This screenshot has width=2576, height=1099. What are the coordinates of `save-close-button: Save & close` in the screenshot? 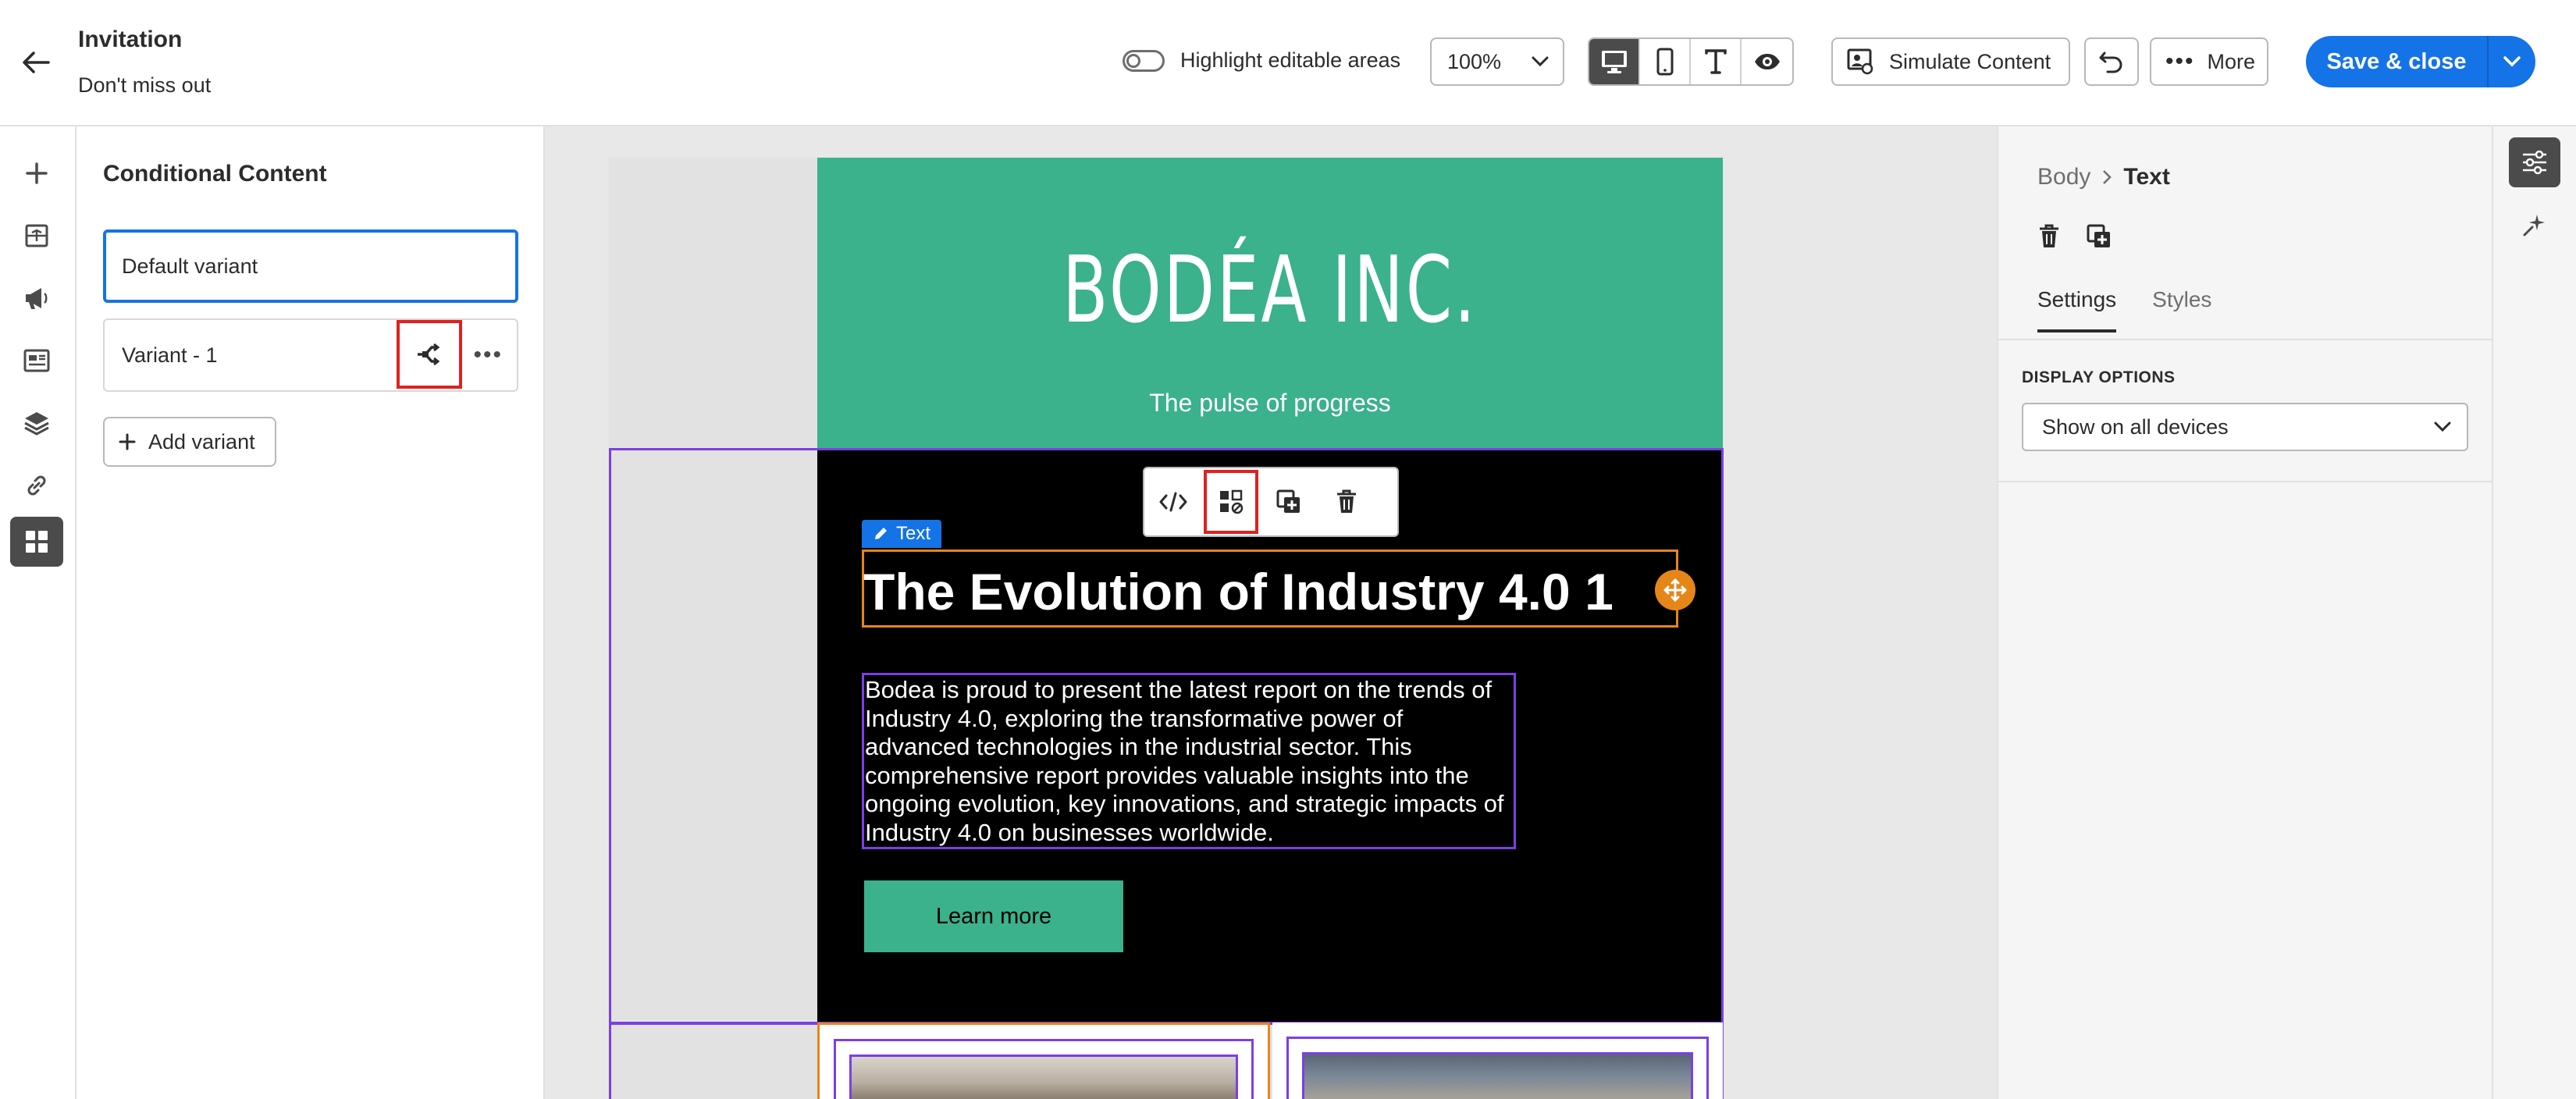 It's located at (2396, 61).